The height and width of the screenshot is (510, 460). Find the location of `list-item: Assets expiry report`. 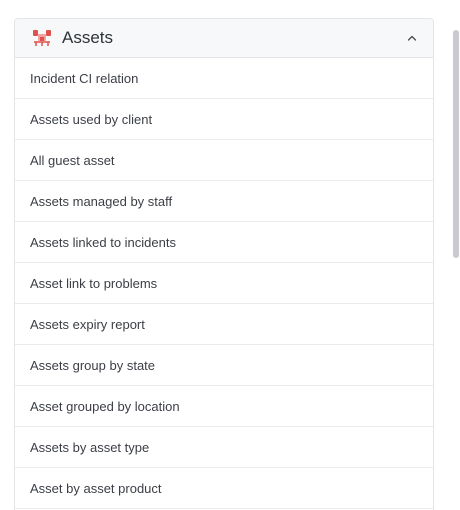

list-item: Assets expiry report is located at coordinates (224, 324).